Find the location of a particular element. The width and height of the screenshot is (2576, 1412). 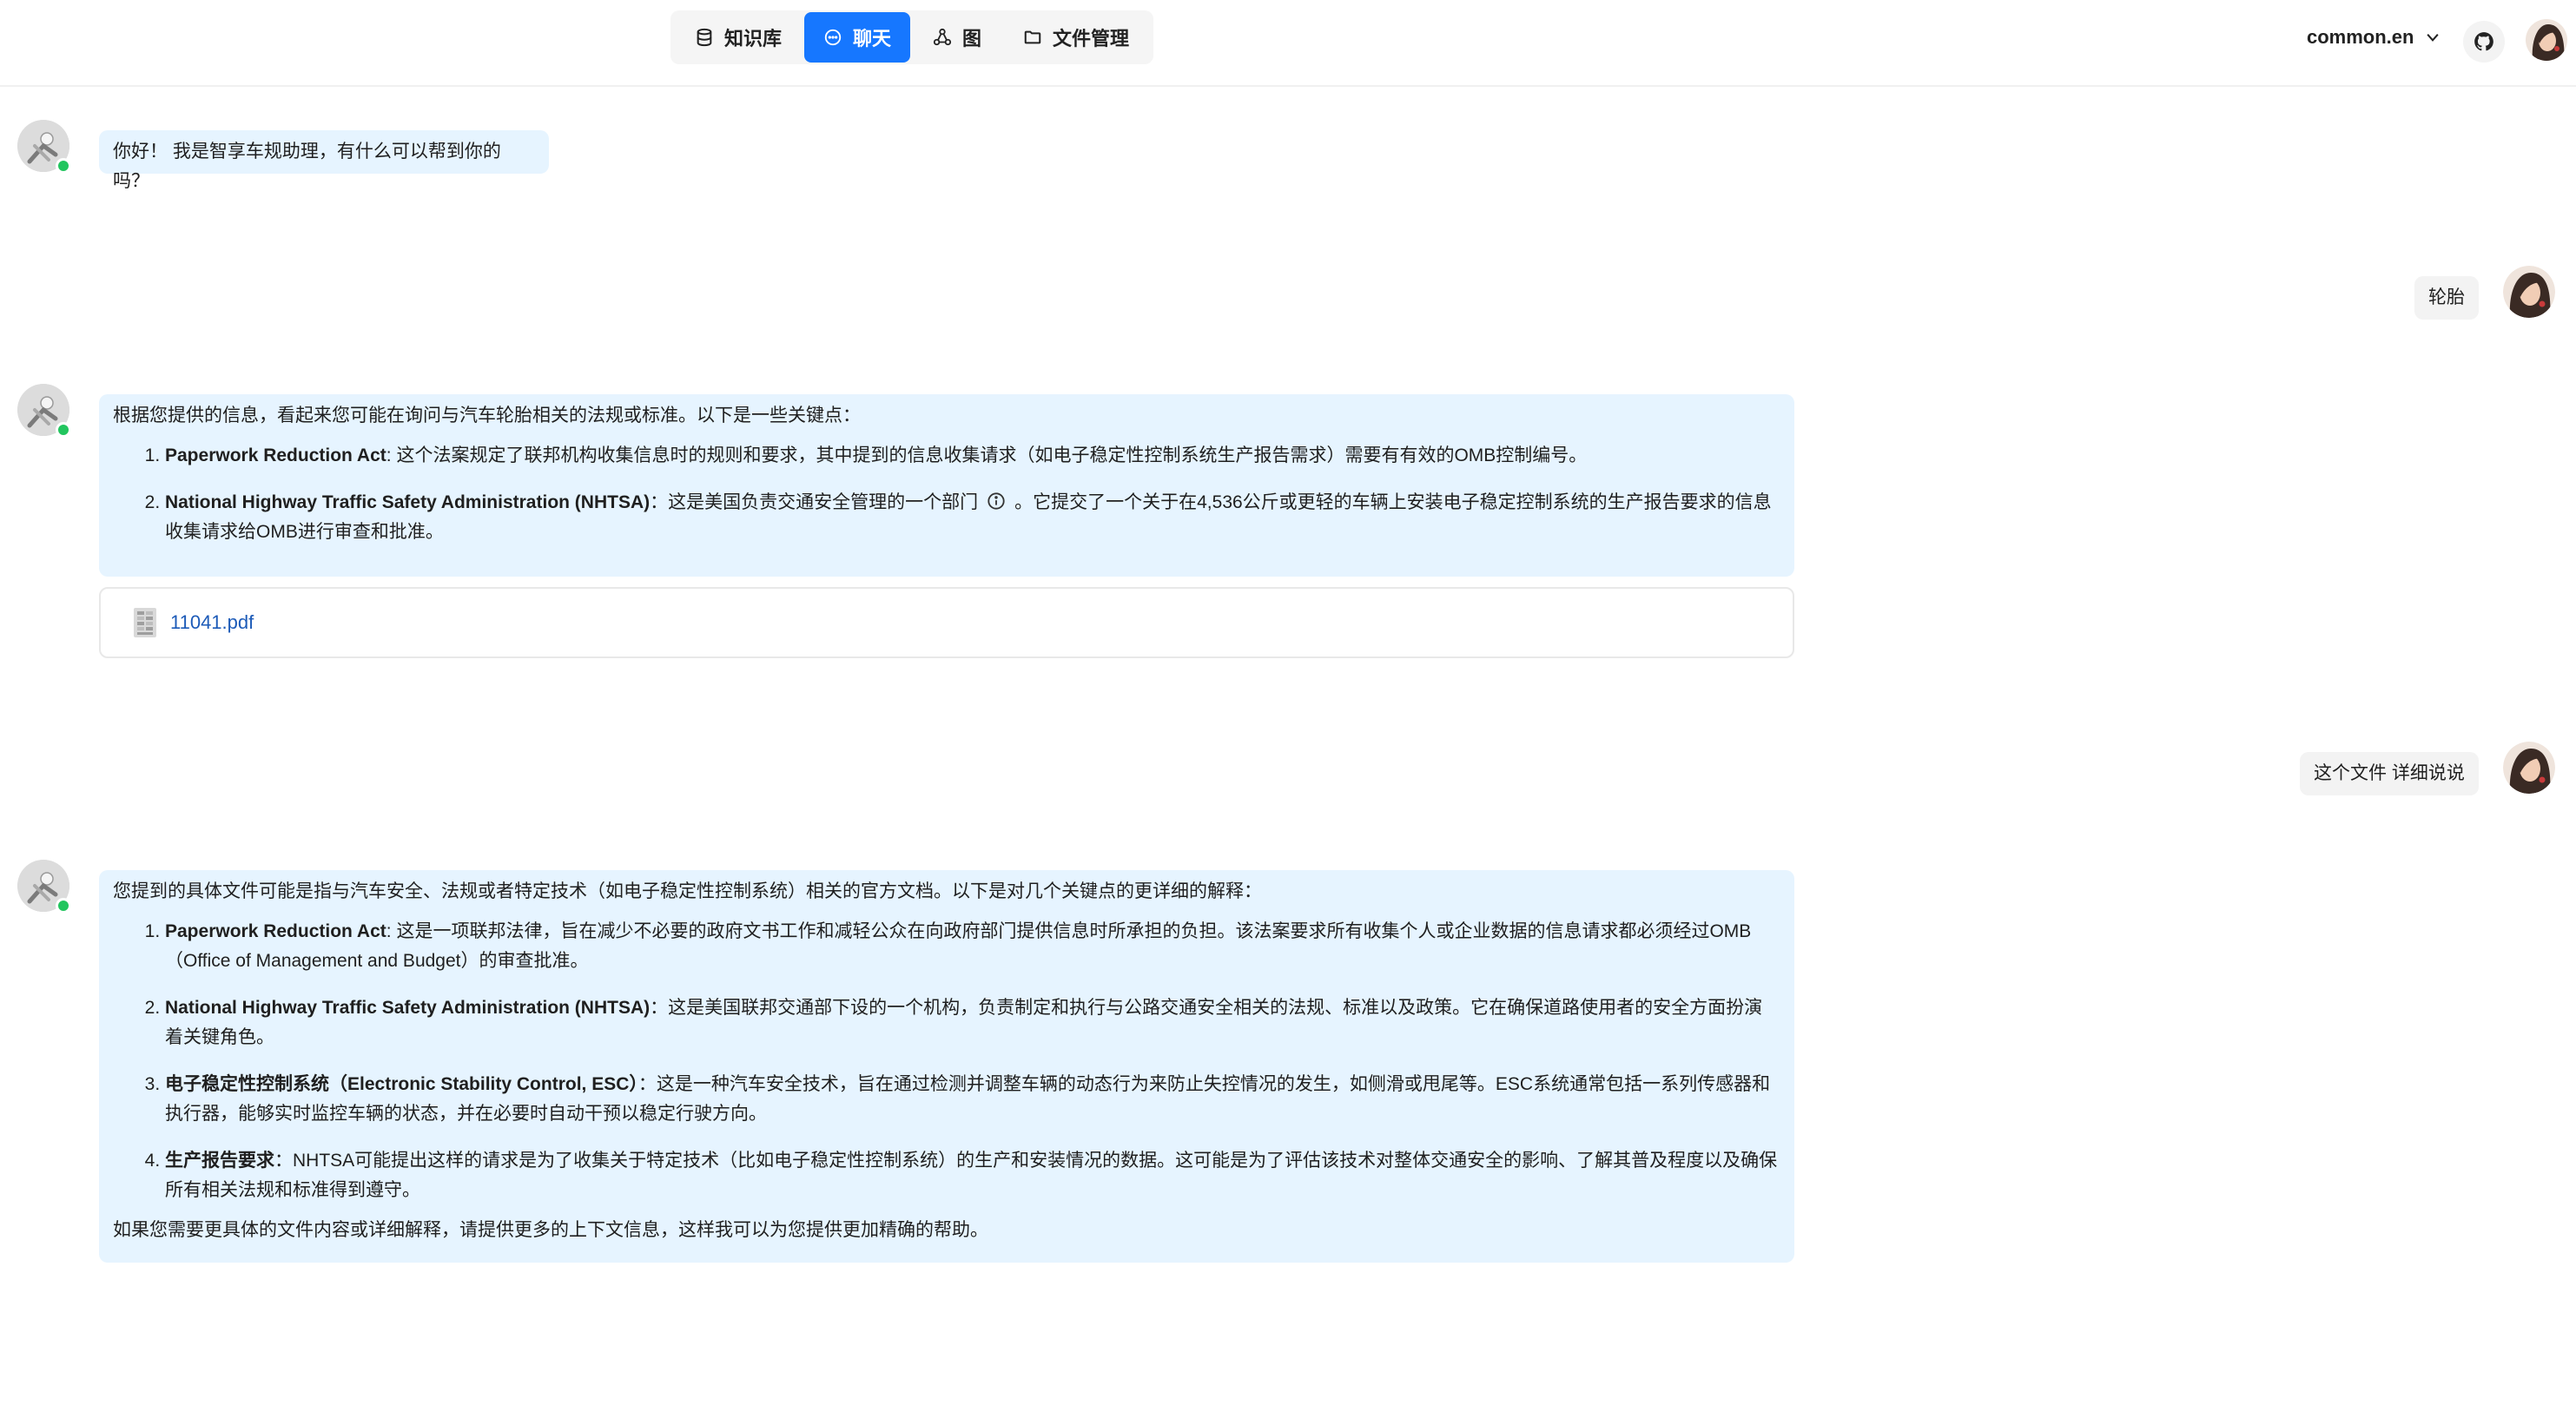

folder-icon is located at coordinates (1032, 37).